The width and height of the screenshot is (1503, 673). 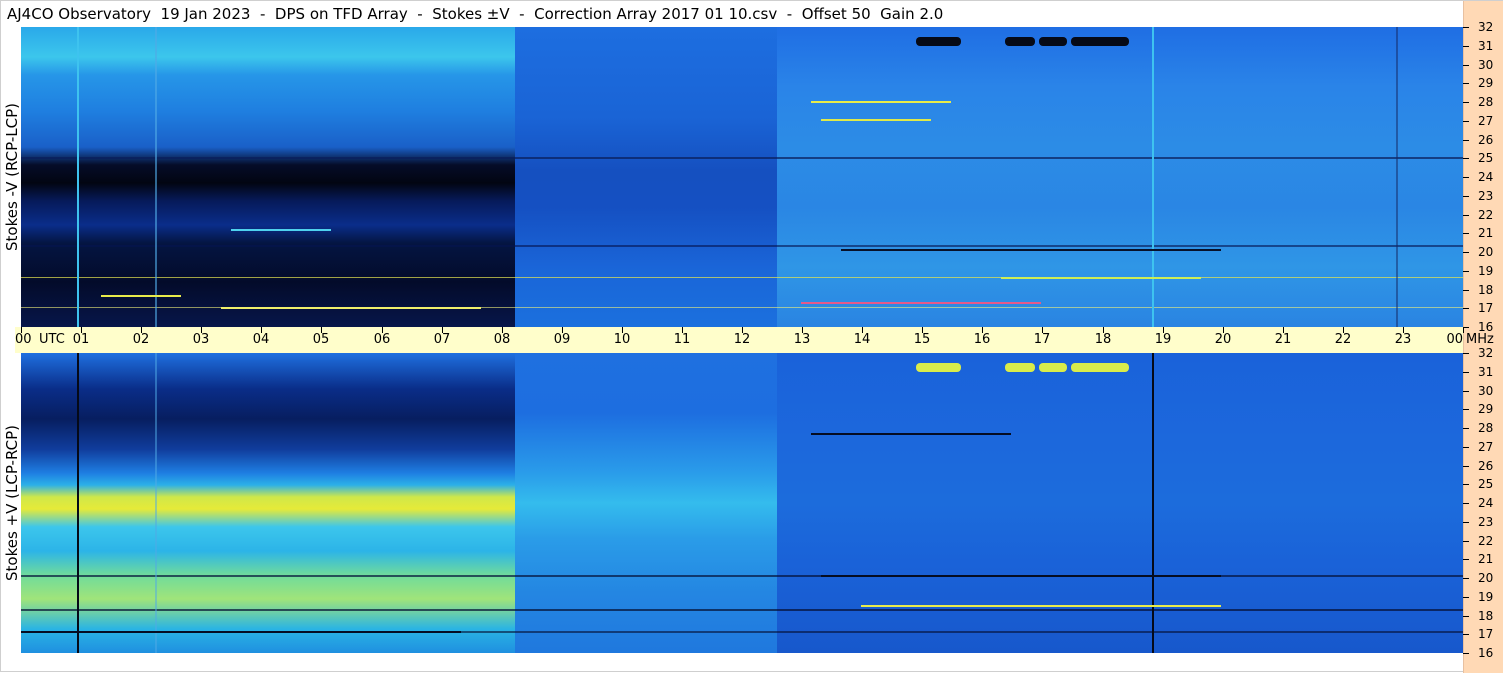 I want to click on top-mhz-label: 31, so click(x=1486, y=46).